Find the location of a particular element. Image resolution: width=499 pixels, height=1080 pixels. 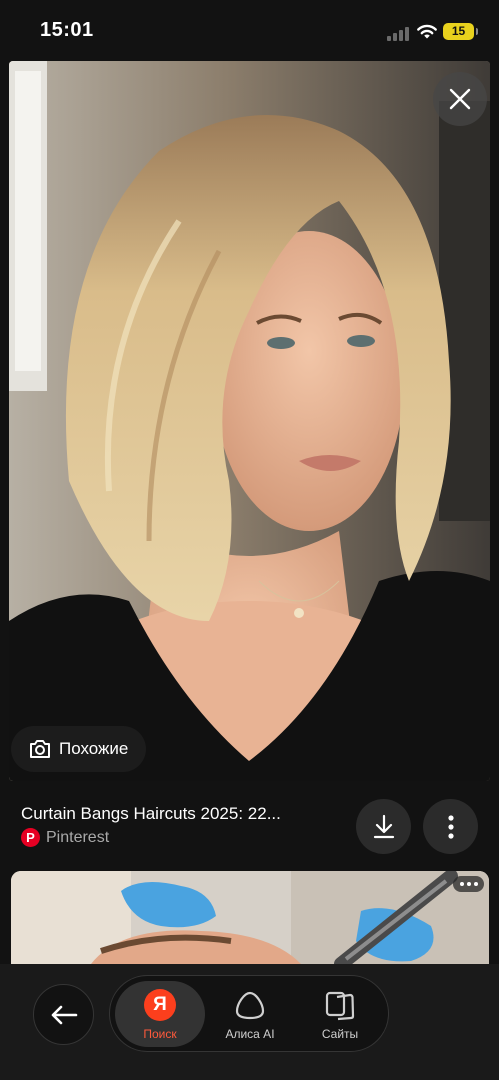

download-icon is located at coordinates (383, 826).